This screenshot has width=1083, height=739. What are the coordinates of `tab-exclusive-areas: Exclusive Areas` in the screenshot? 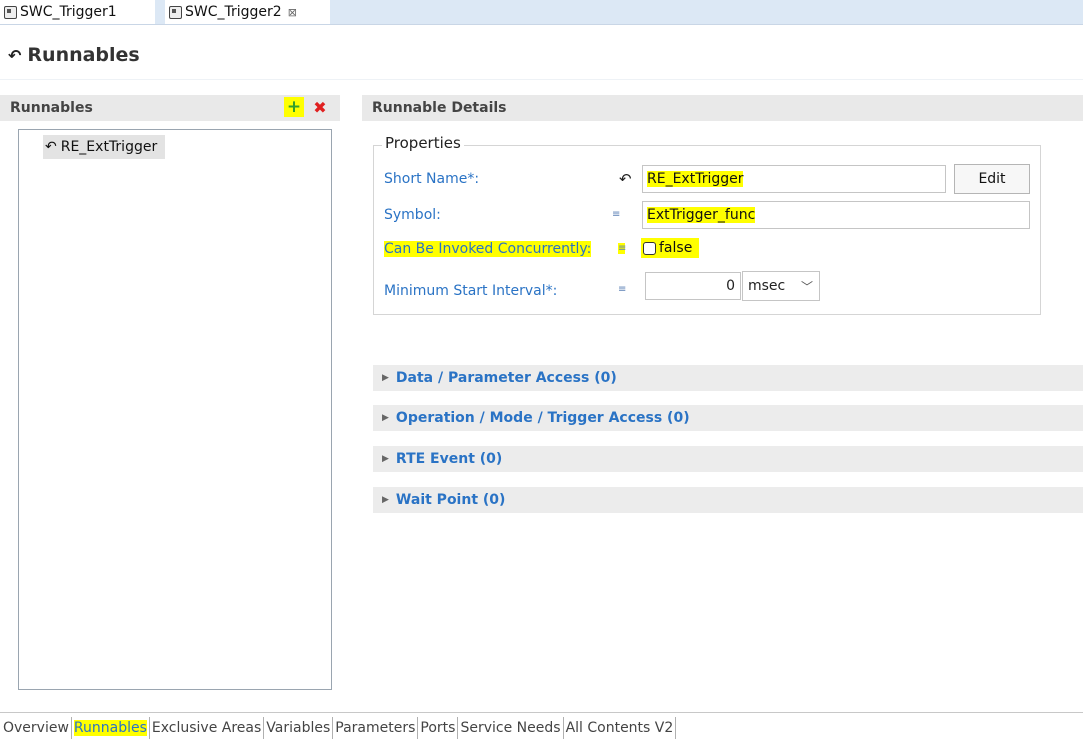 It's located at (207, 728).